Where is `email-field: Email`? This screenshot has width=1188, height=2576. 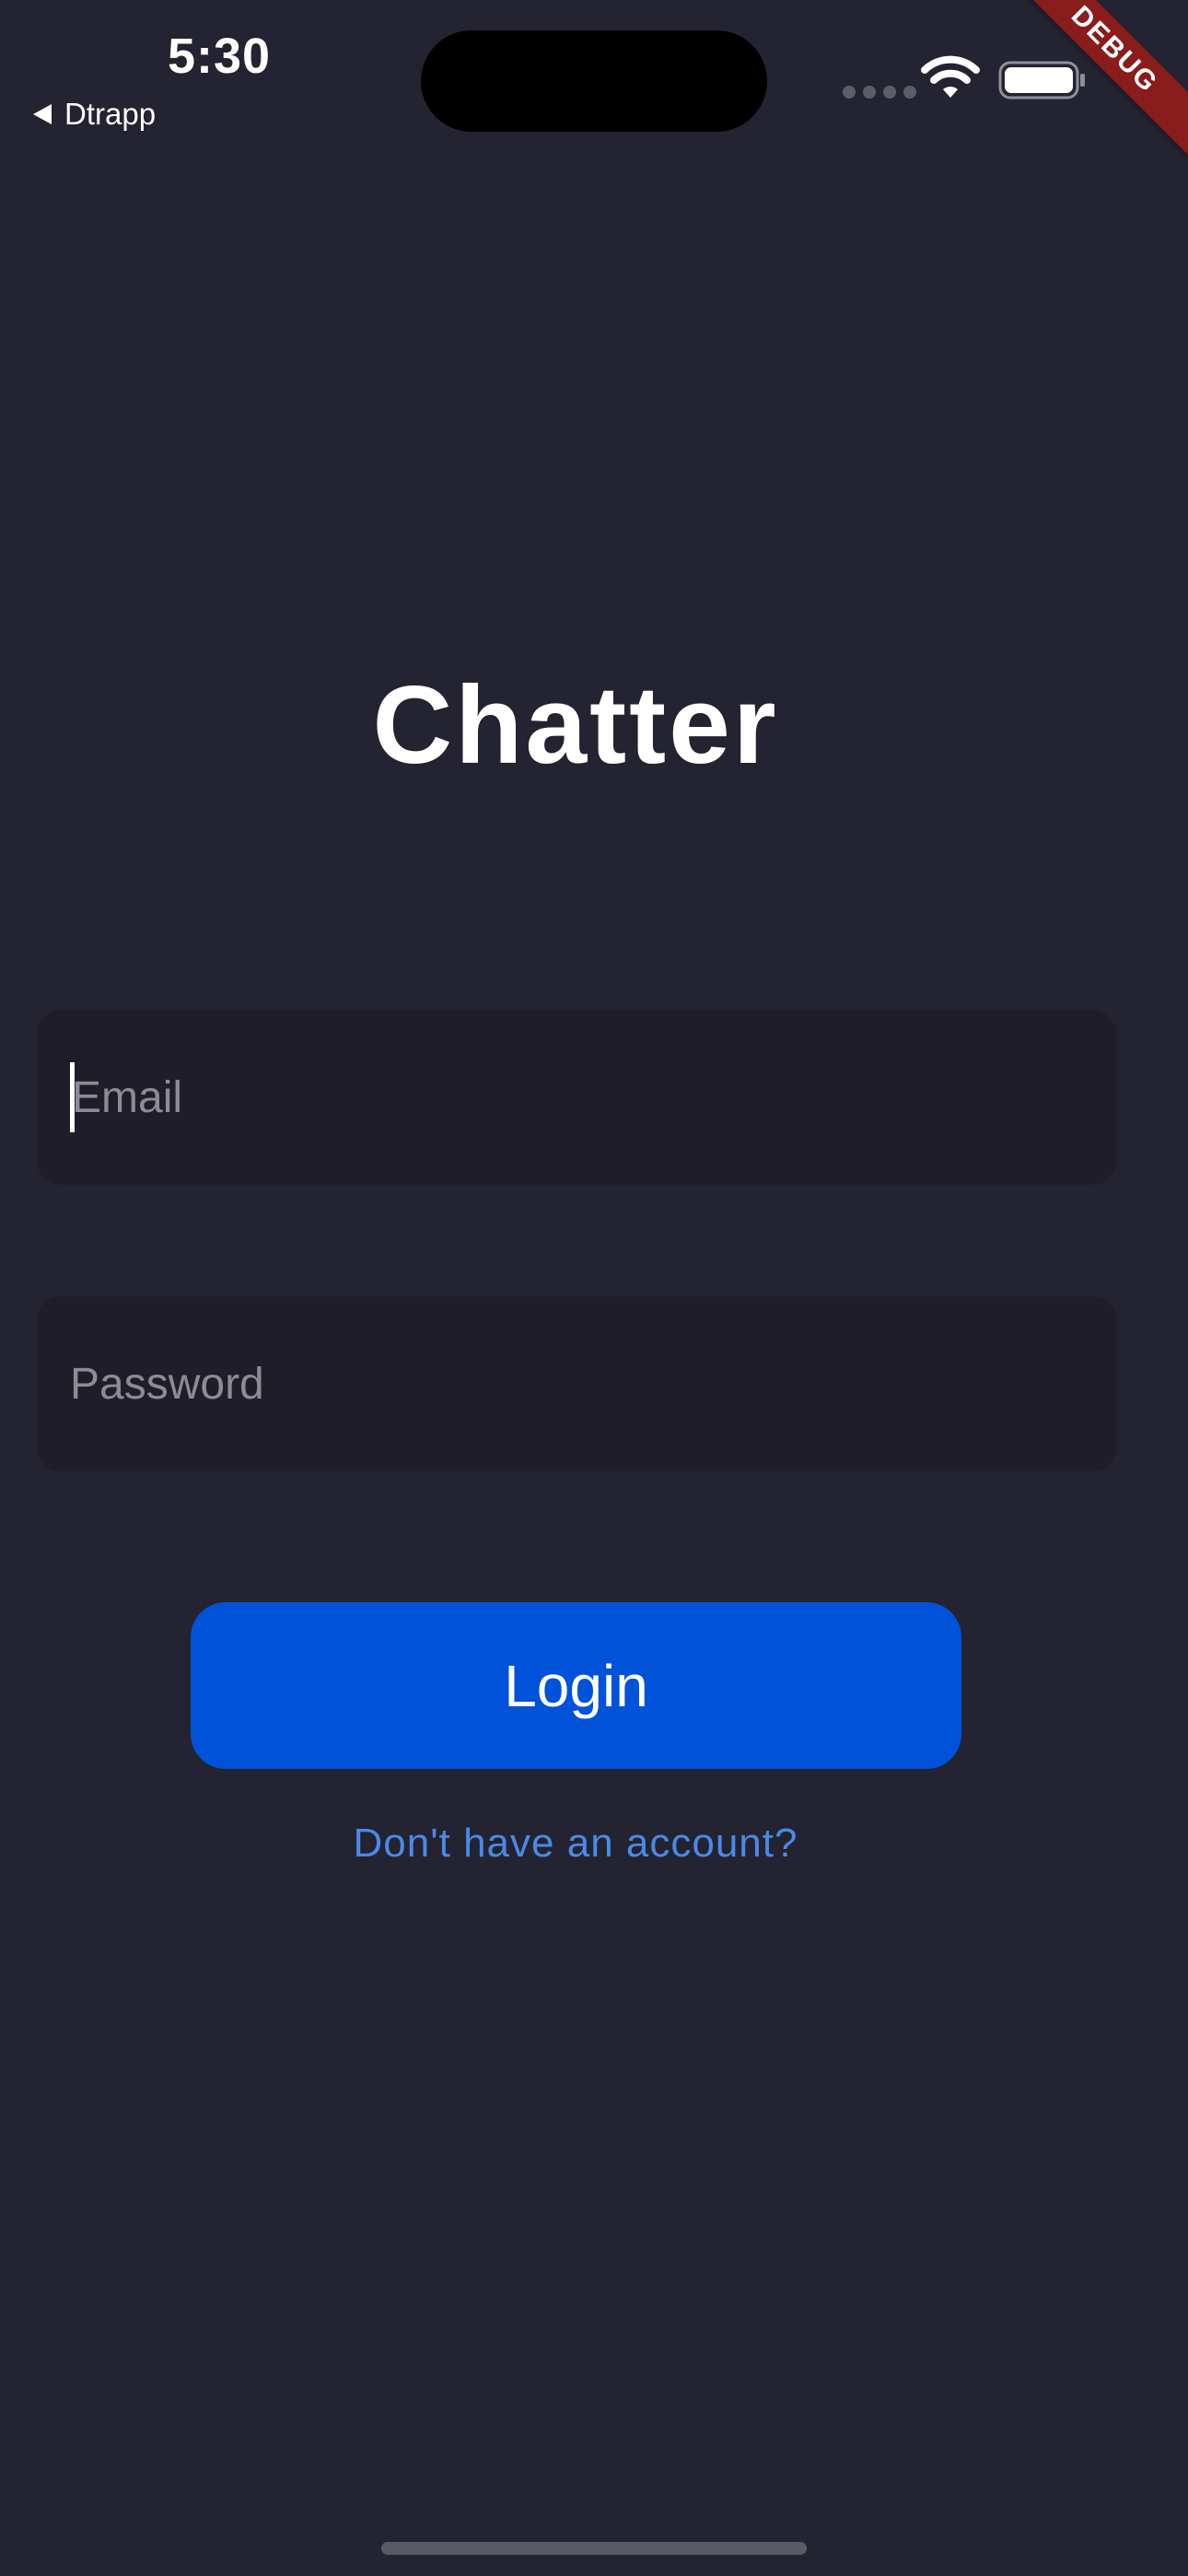 email-field: Email is located at coordinates (576, 1097).